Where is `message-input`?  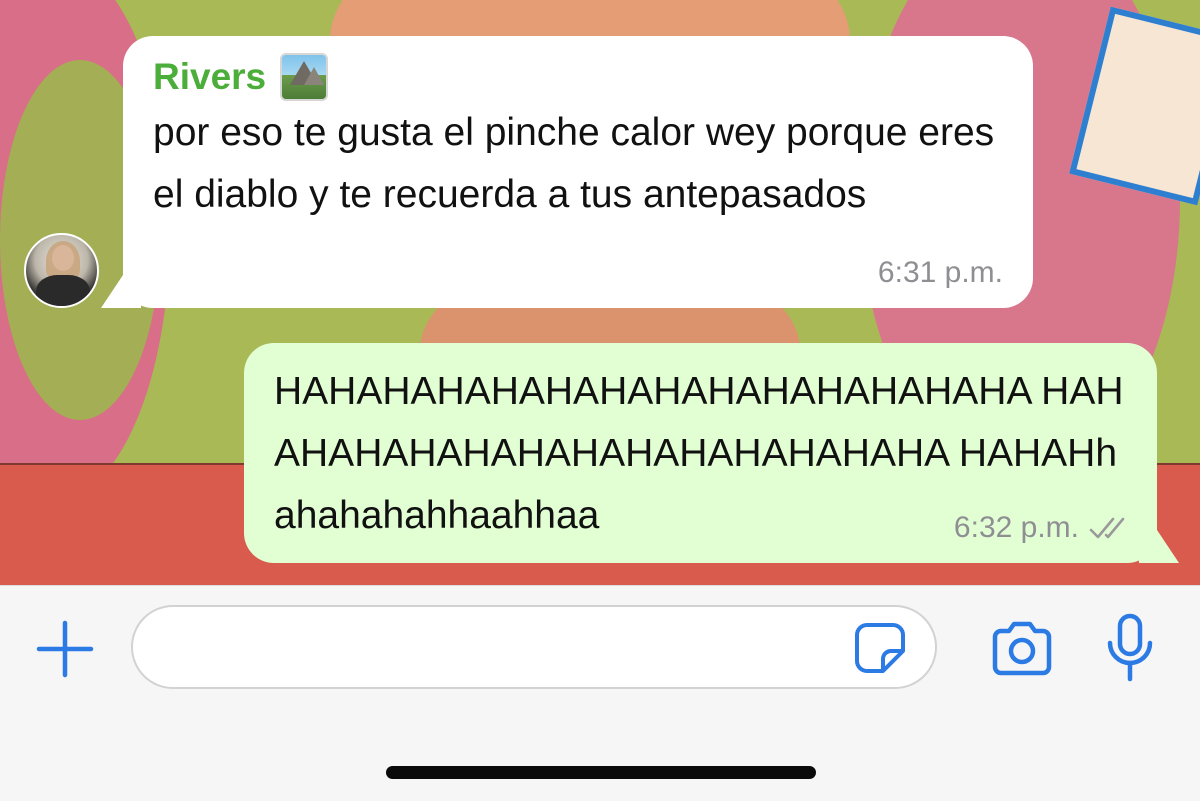
message-input is located at coordinates (503, 648).